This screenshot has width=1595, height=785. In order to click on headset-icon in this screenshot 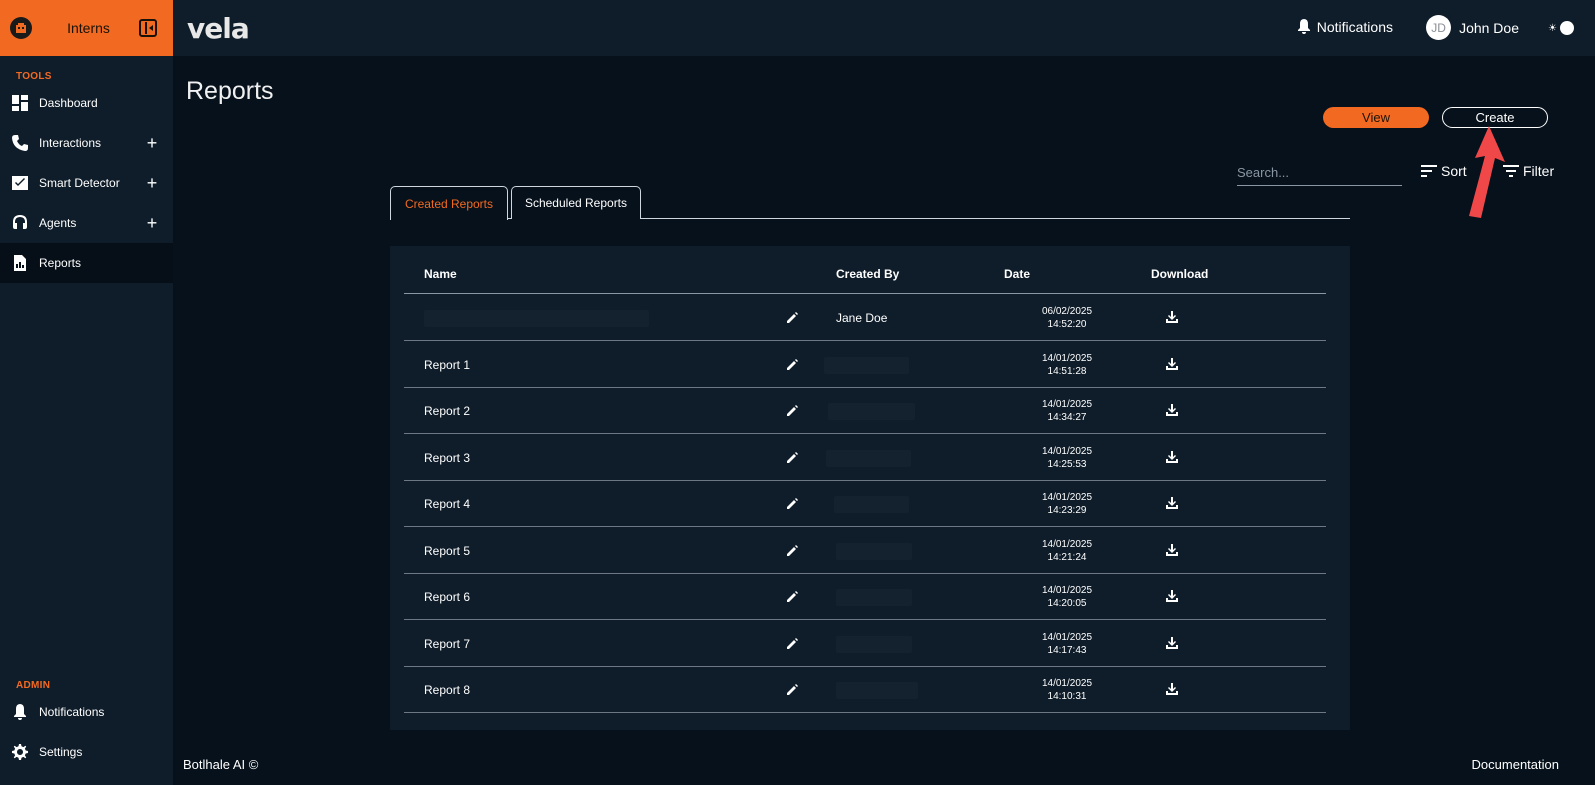, I will do `click(20, 223)`.